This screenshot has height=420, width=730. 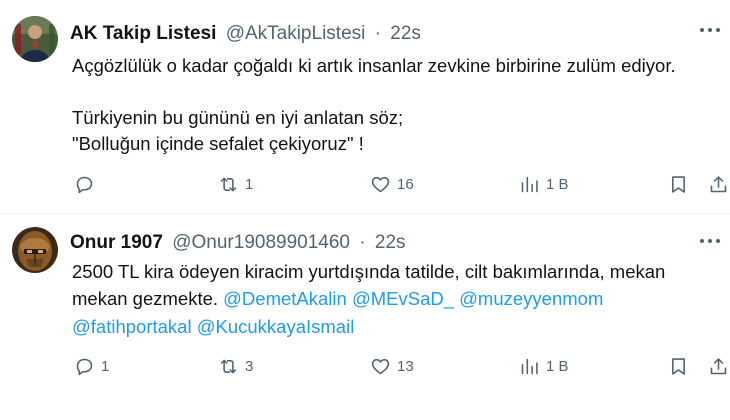 What do you see at coordinates (405, 184) in the screenshot?
I see `like-count: 16` at bounding box center [405, 184].